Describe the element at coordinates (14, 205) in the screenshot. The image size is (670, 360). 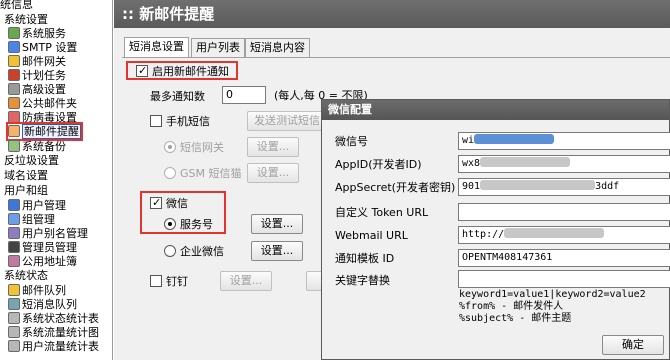
I see `user-icon` at that location.